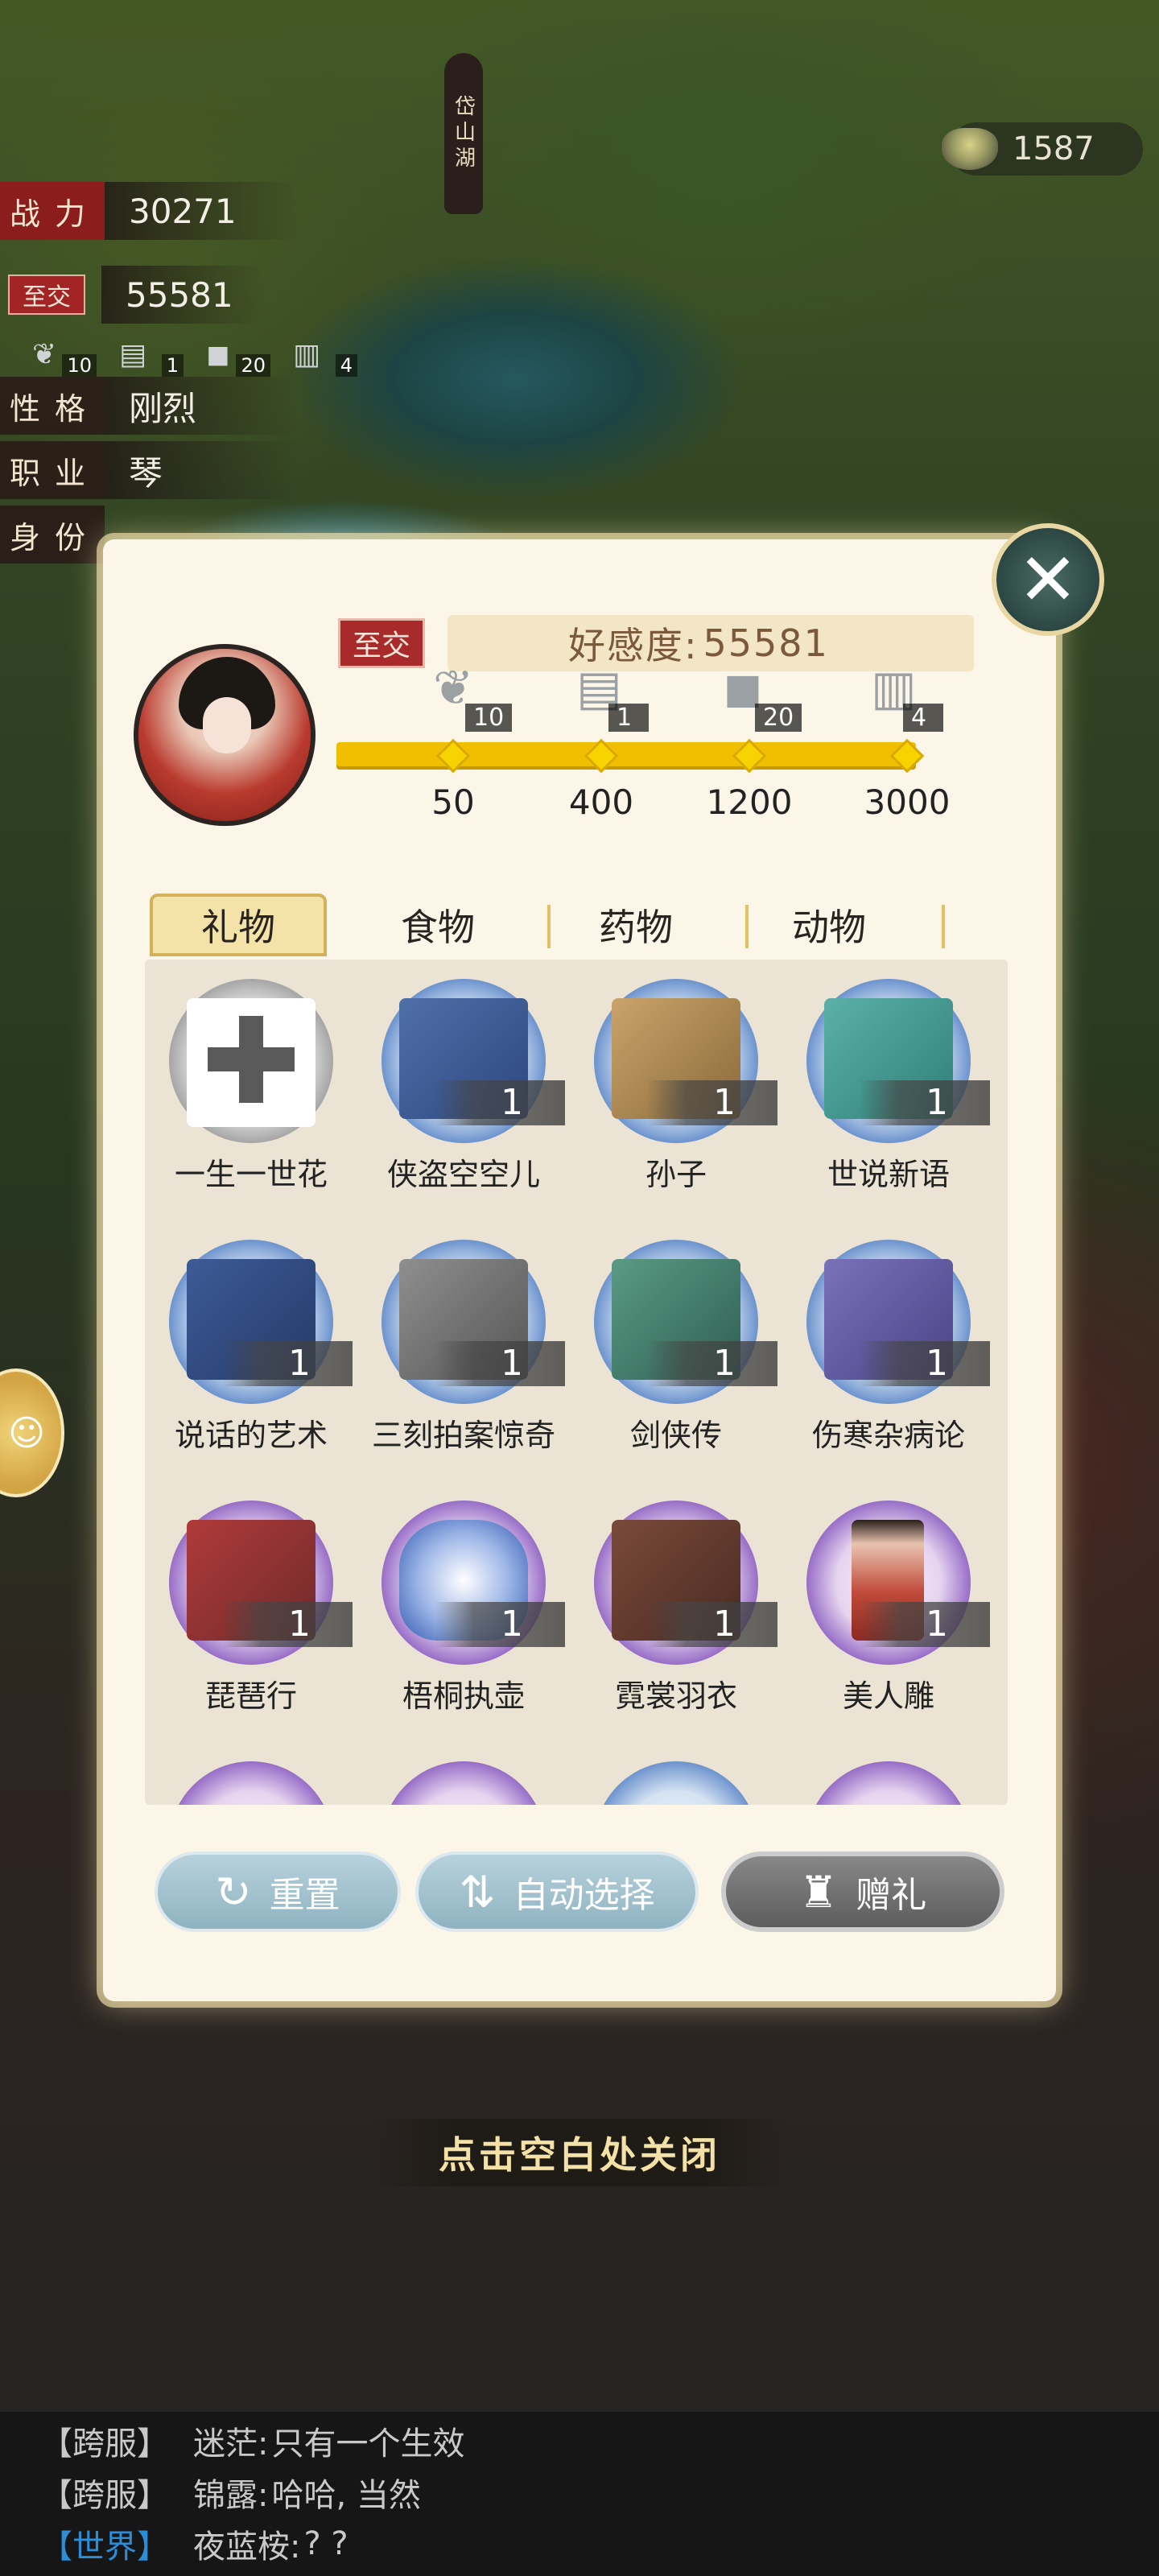 This screenshot has width=1159, height=2576. Describe the element at coordinates (26, 1433) in the screenshot. I see `chat-bubble-icon: ☺` at that location.